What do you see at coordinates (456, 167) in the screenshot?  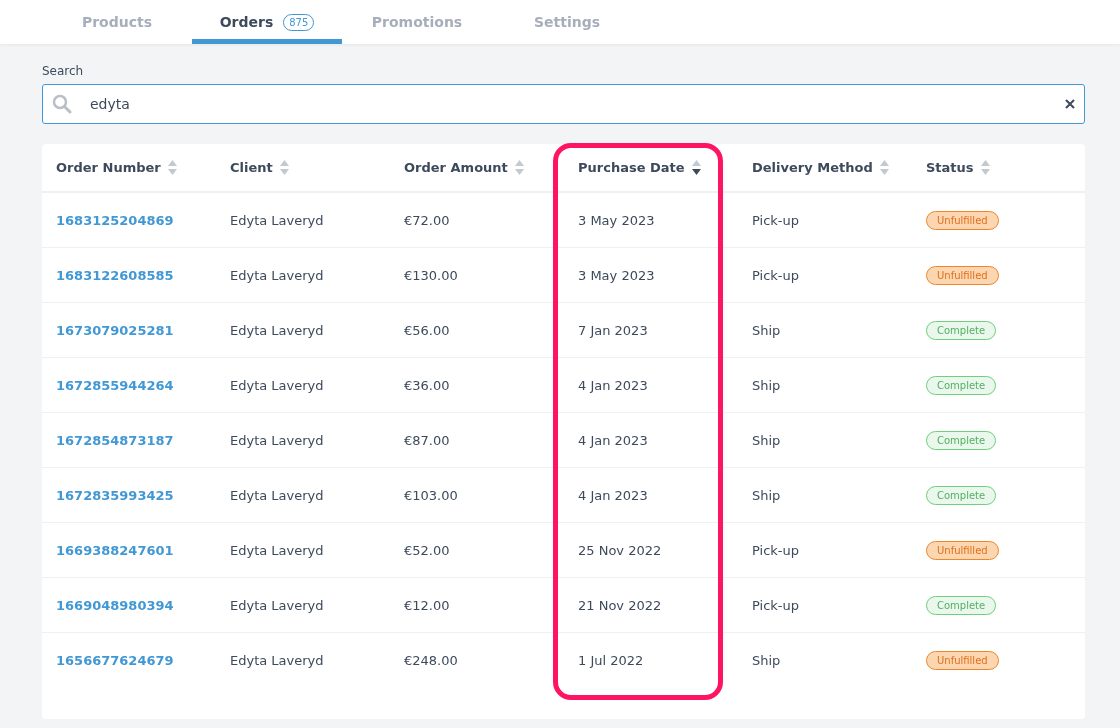 I see `column-header: Order Amount` at bounding box center [456, 167].